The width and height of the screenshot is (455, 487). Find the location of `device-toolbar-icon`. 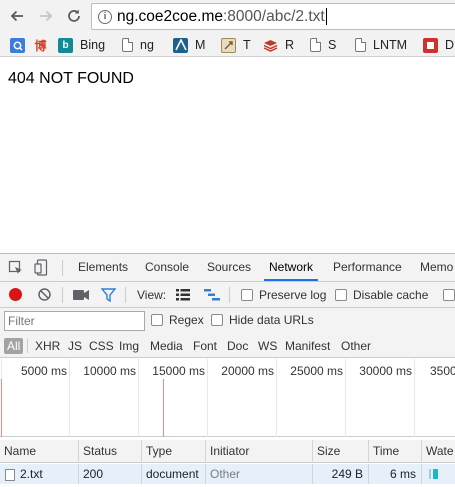

device-toolbar-icon is located at coordinates (42, 267).